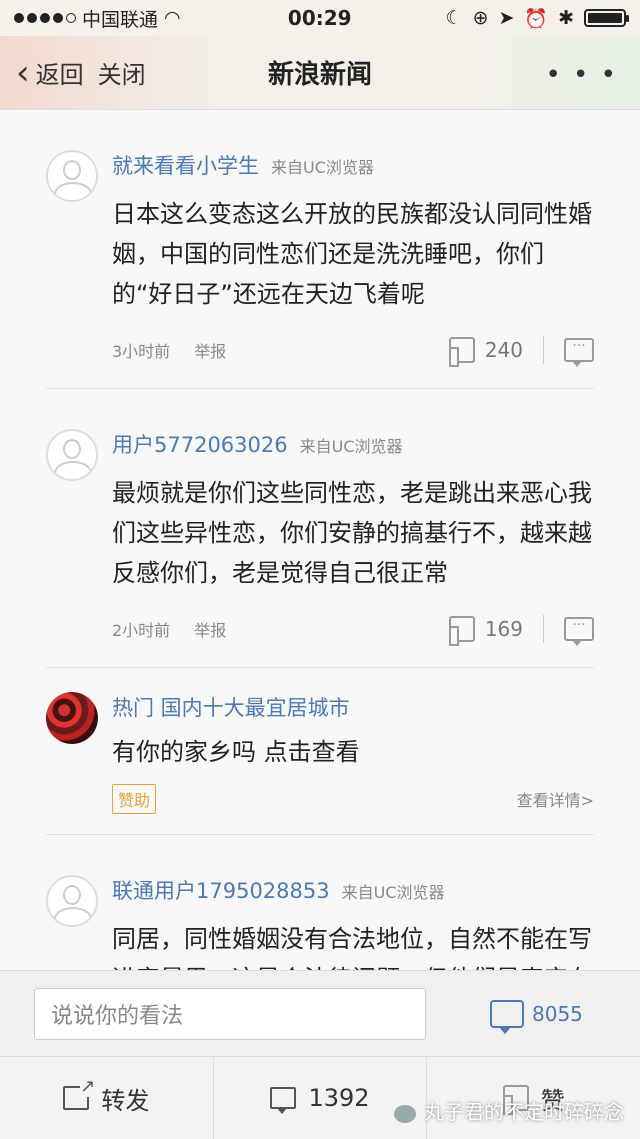 Image resolution: width=640 pixels, height=1139 pixels. What do you see at coordinates (59, 75) in the screenshot?
I see `back-label: 返回` at bounding box center [59, 75].